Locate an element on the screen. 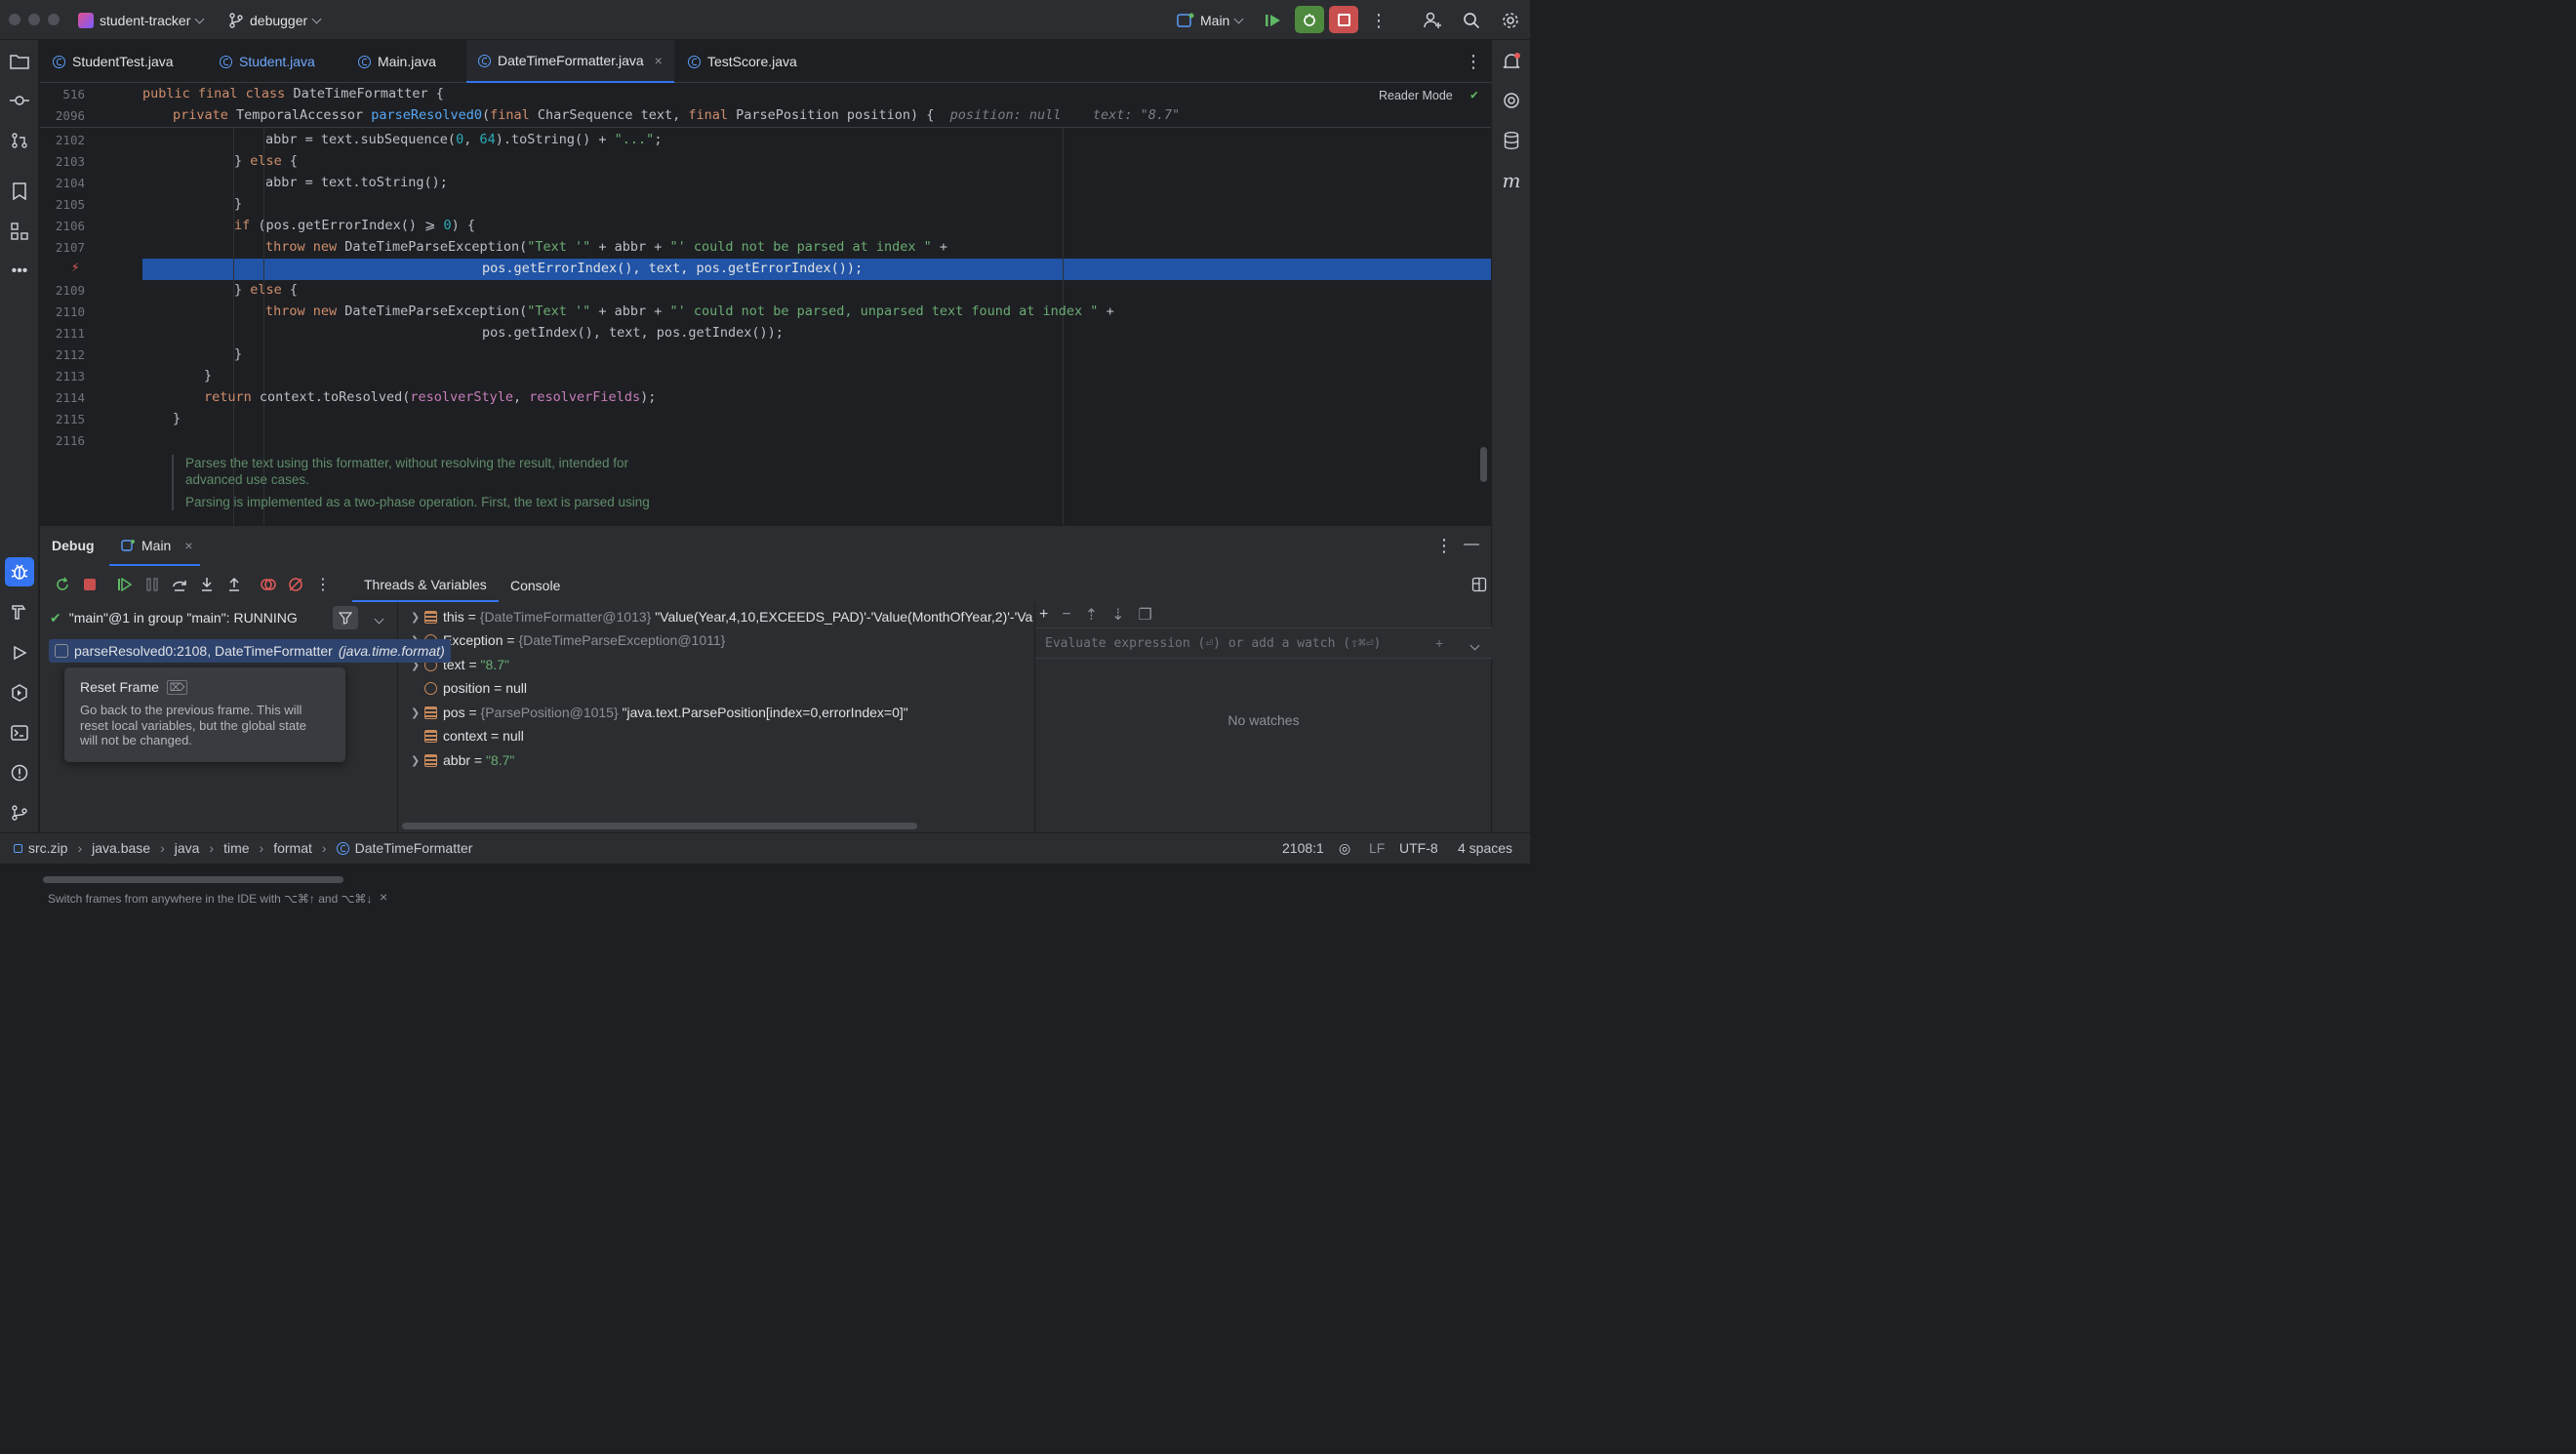 This screenshot has height=1454, width=2576. field-icon is located at coordinates (430, 736).